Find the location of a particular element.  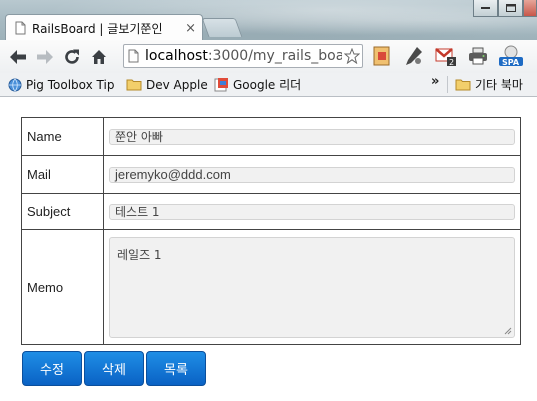

forward-button is located at coordinates (45, 57).